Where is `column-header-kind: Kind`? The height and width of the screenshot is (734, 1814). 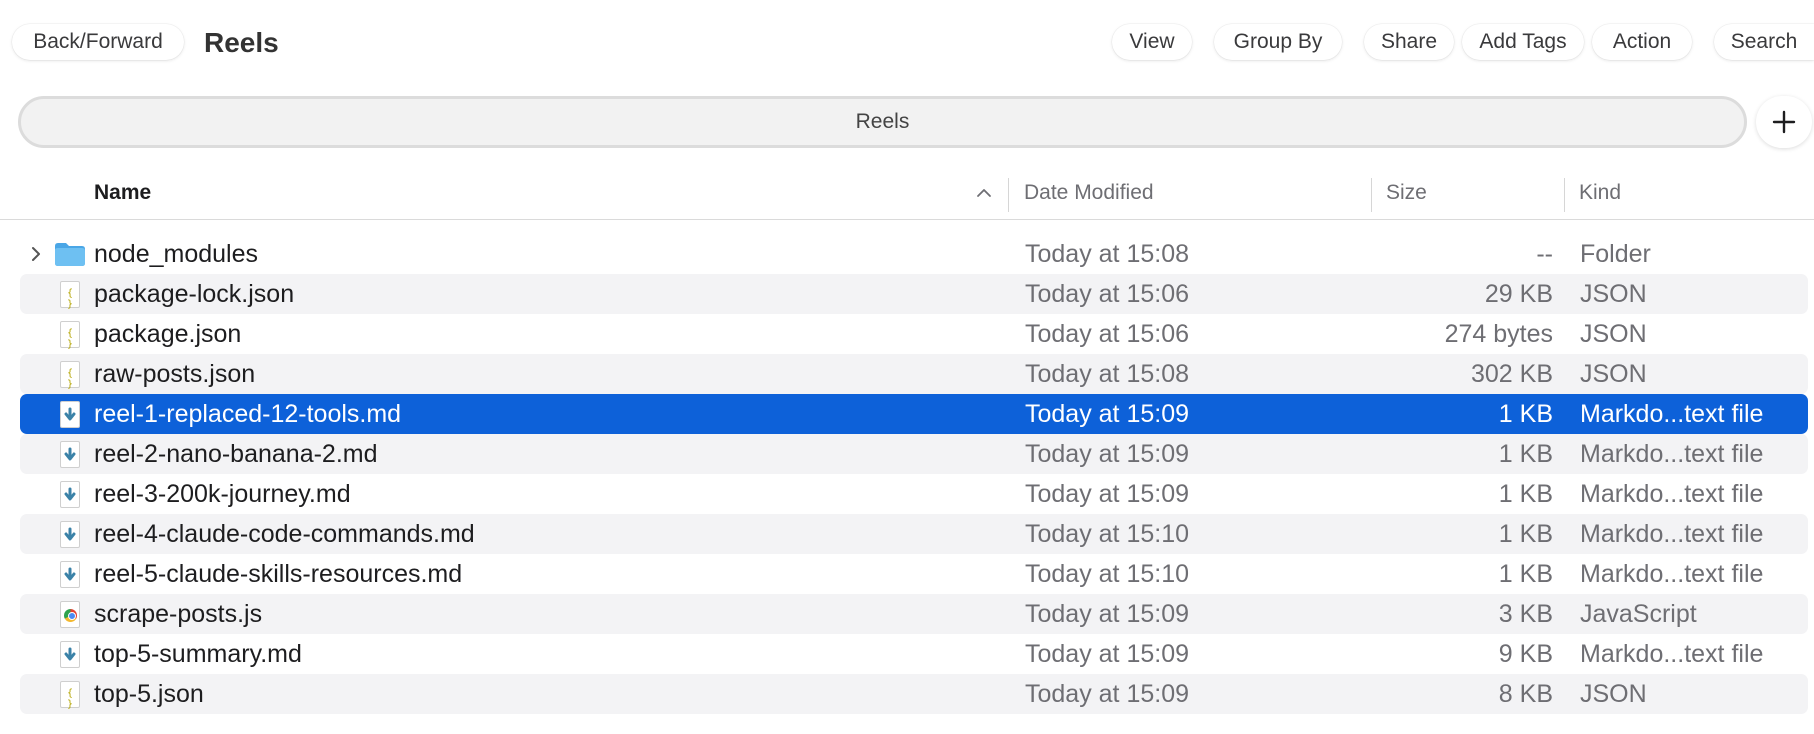 column-header-kind: Kind is located at coordinates (1600, 193).